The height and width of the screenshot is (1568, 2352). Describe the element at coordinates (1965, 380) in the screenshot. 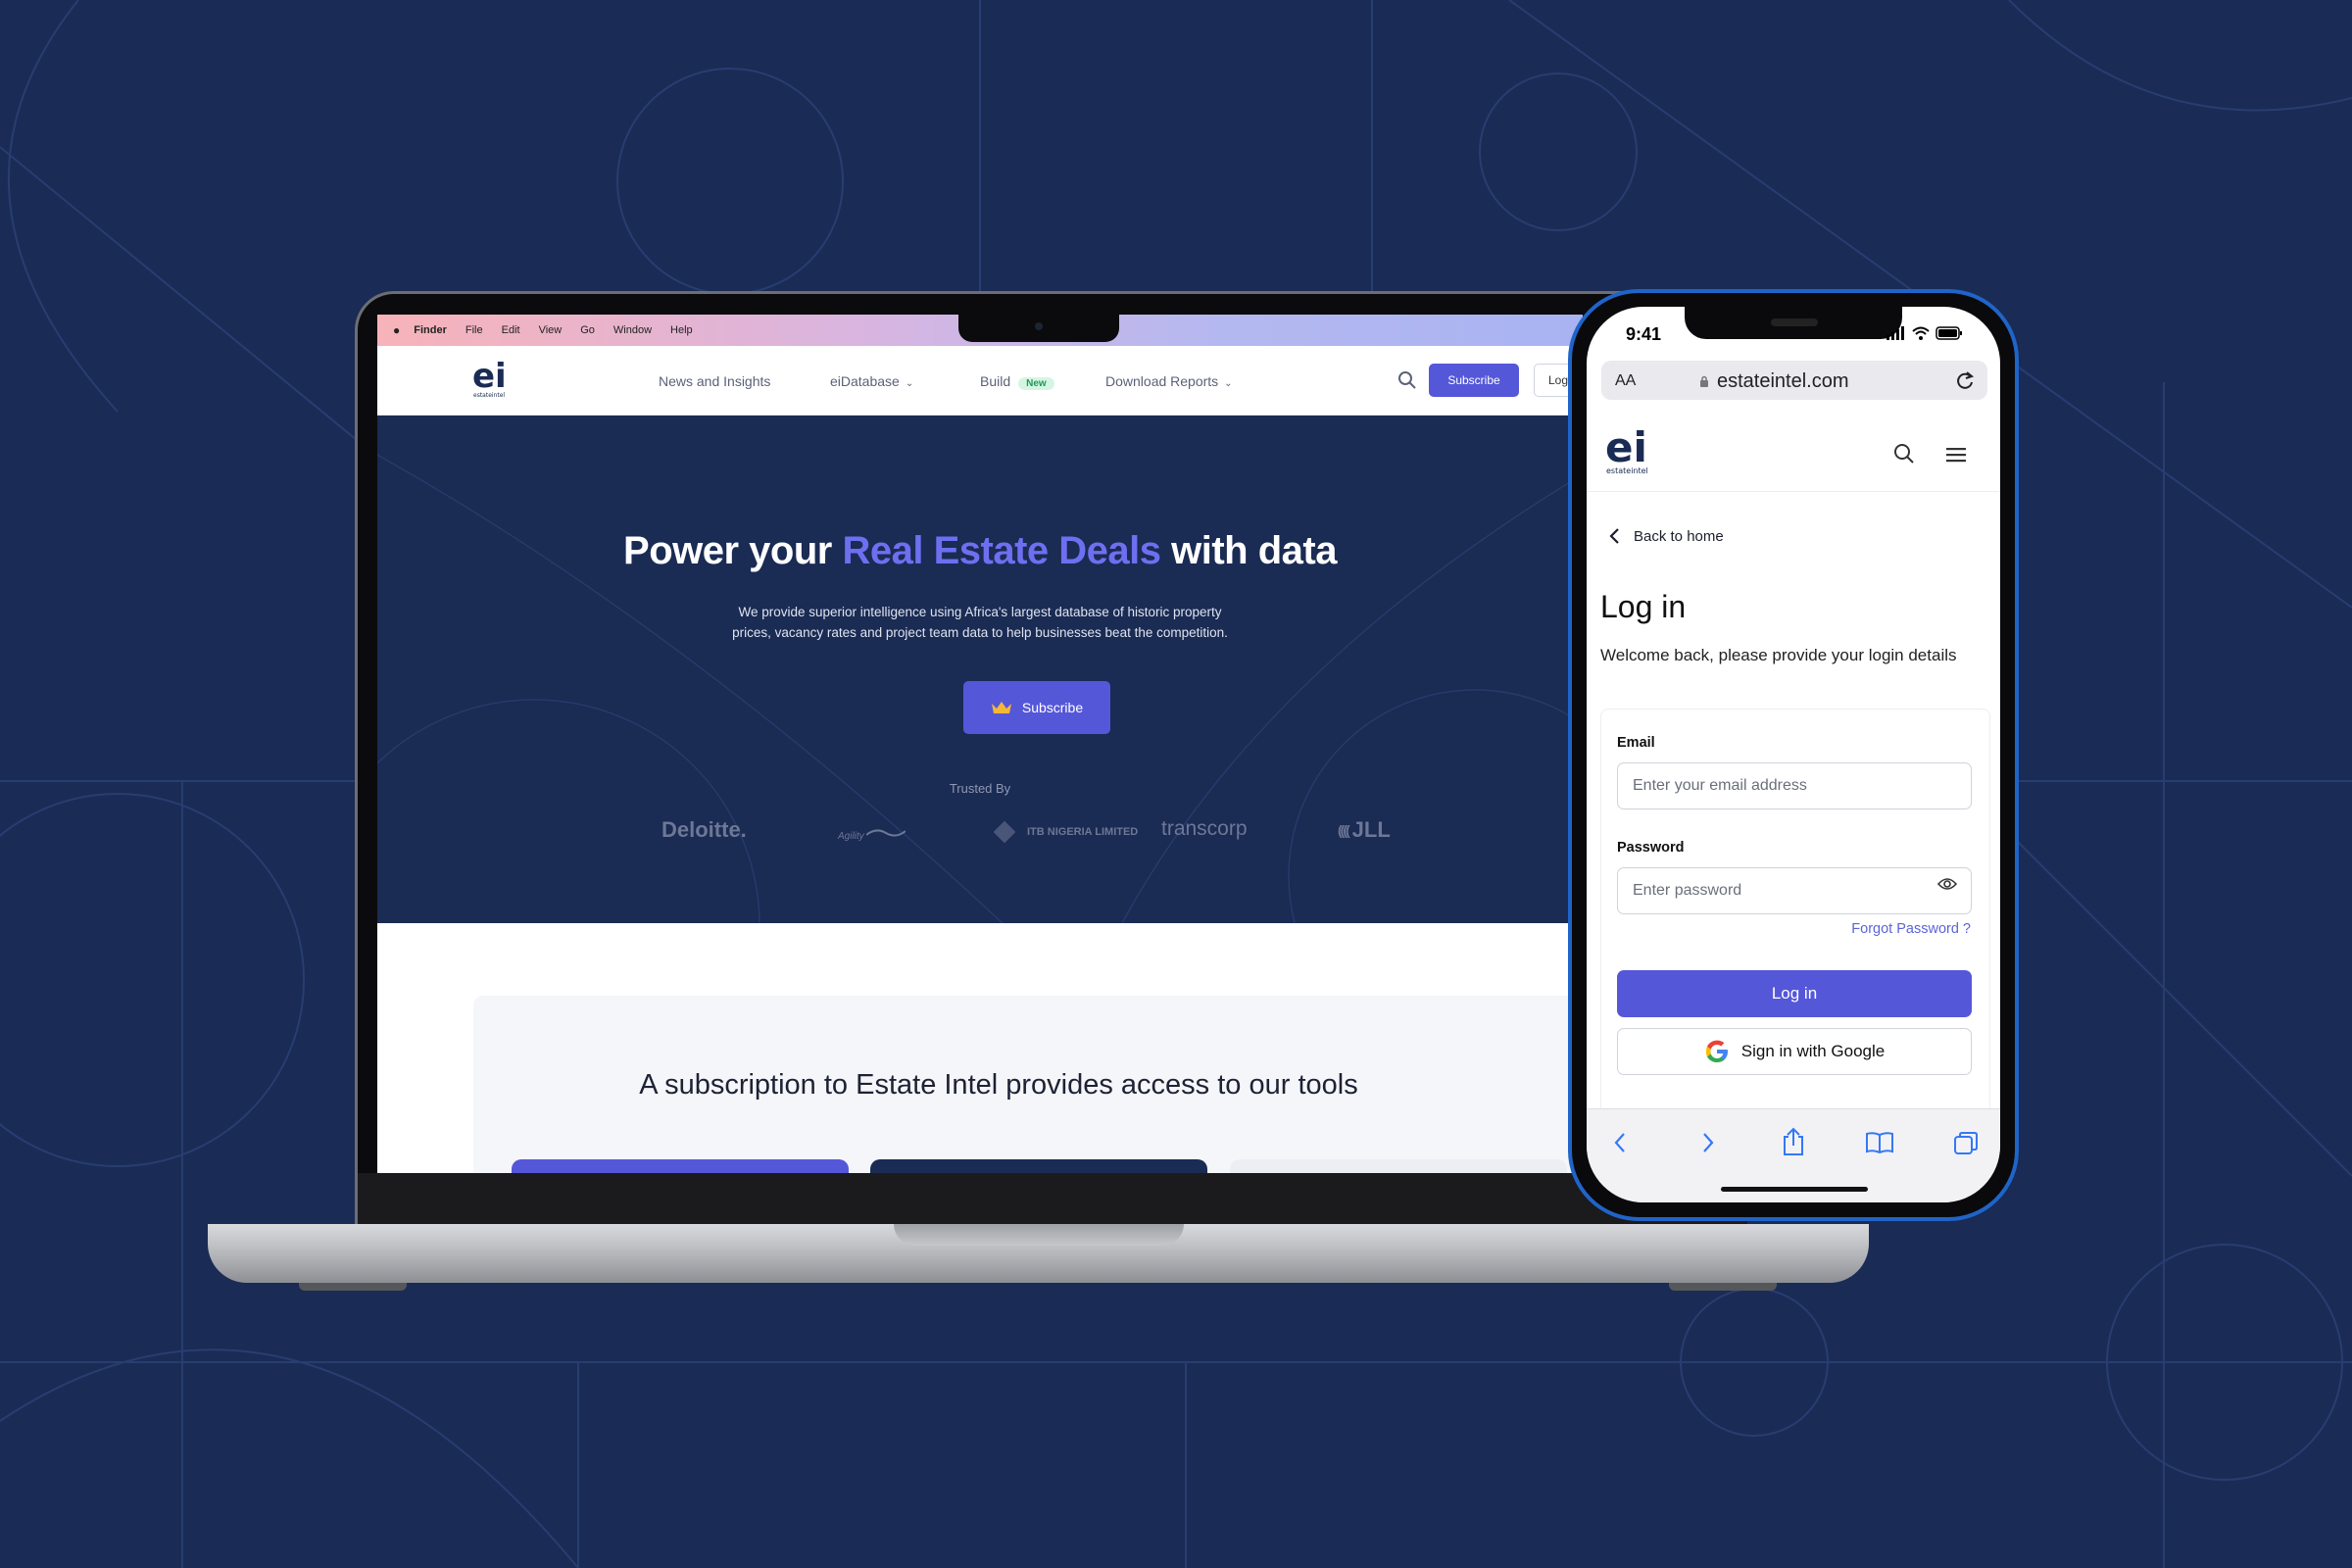

I see `reload-icon` at that location.